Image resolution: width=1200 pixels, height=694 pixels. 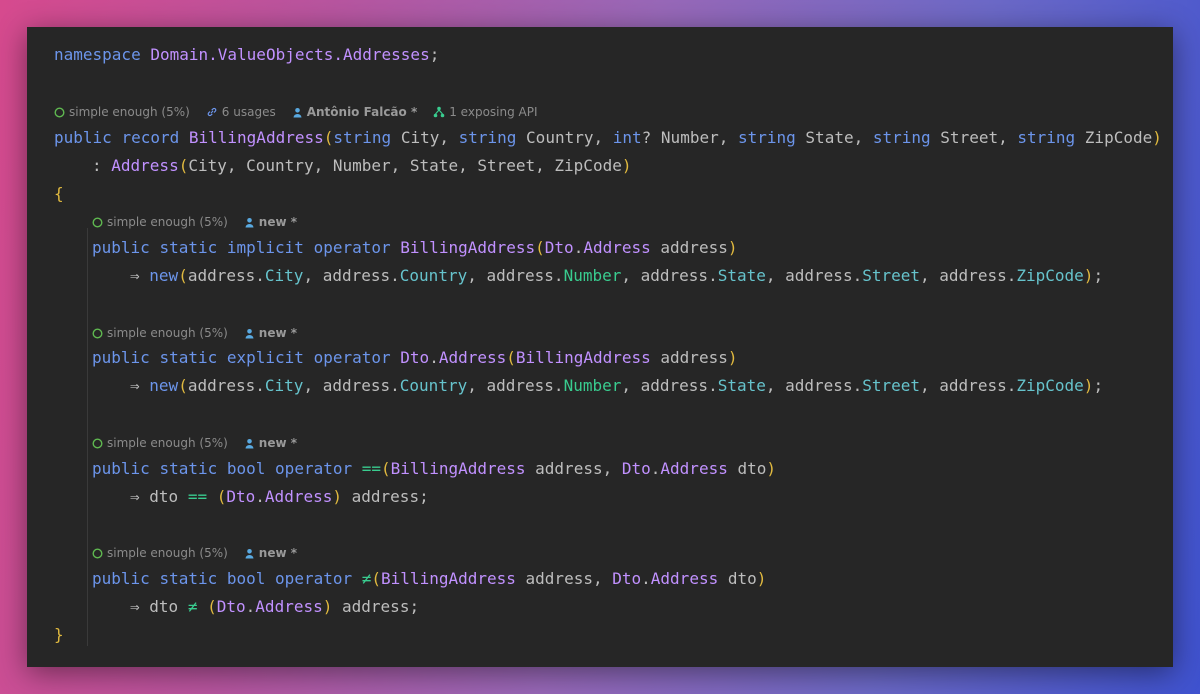 What do you see at coordinates (87, 437) in the screenshot?
I see `indent-guide` at bounding box center [87, 437].